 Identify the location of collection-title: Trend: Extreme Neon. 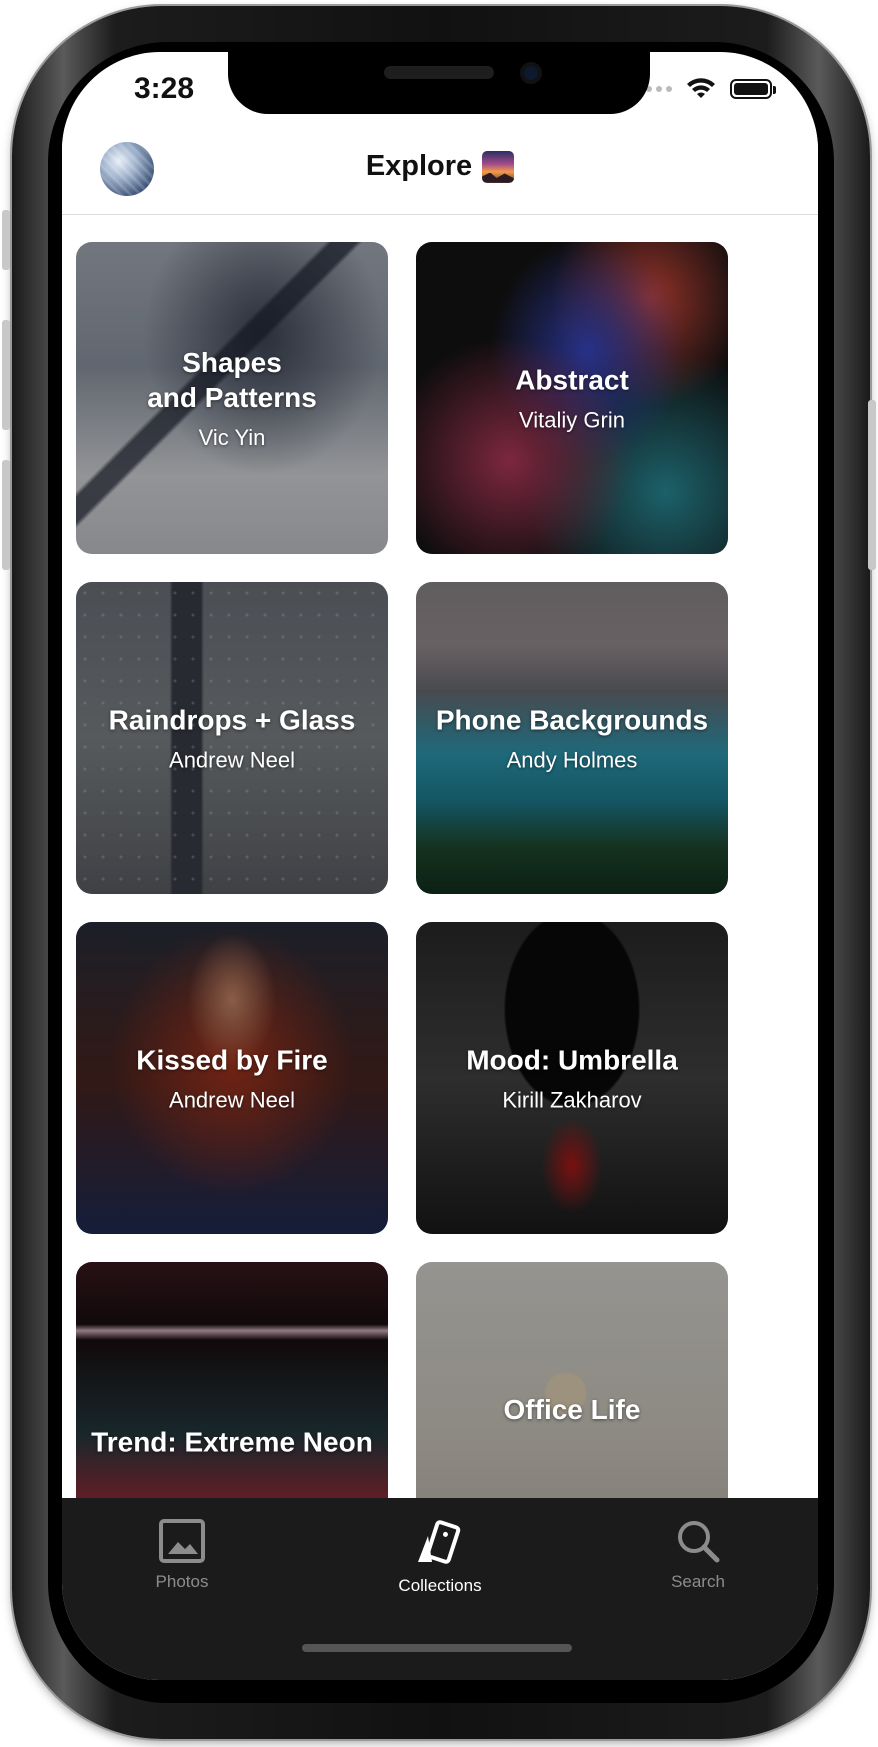
(232, 1442).